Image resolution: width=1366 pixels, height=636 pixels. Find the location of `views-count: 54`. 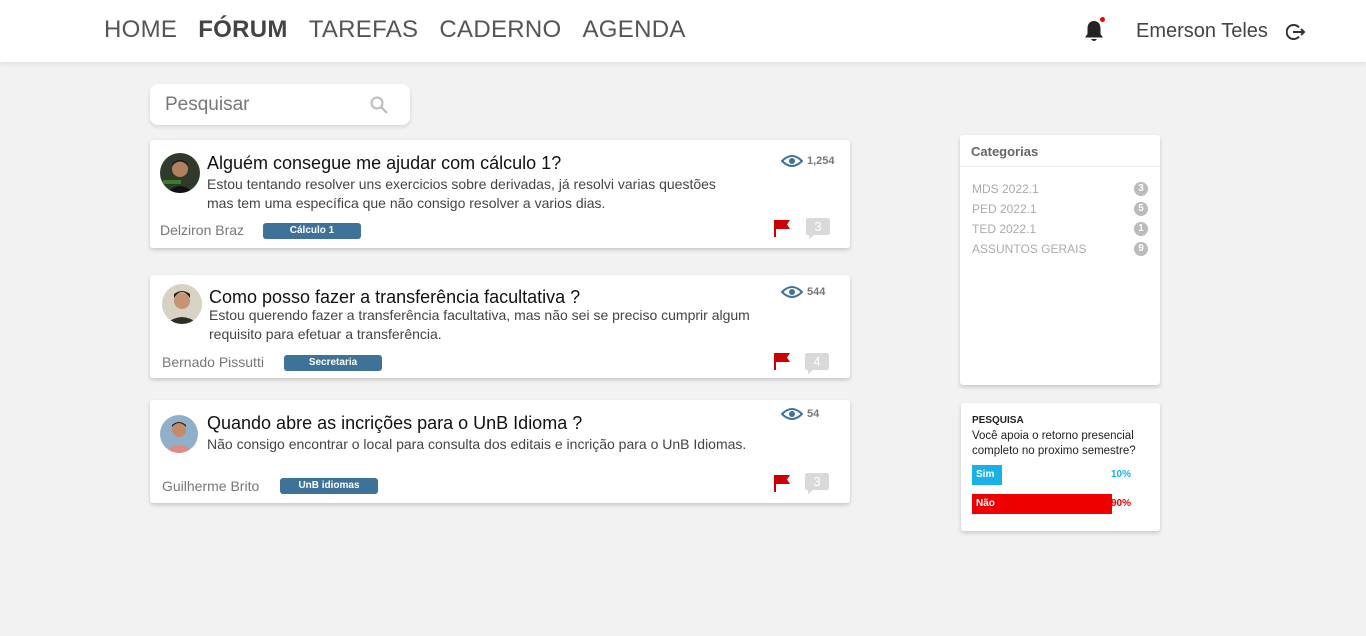

views-count: 54 is located at coordinates (813, 414).